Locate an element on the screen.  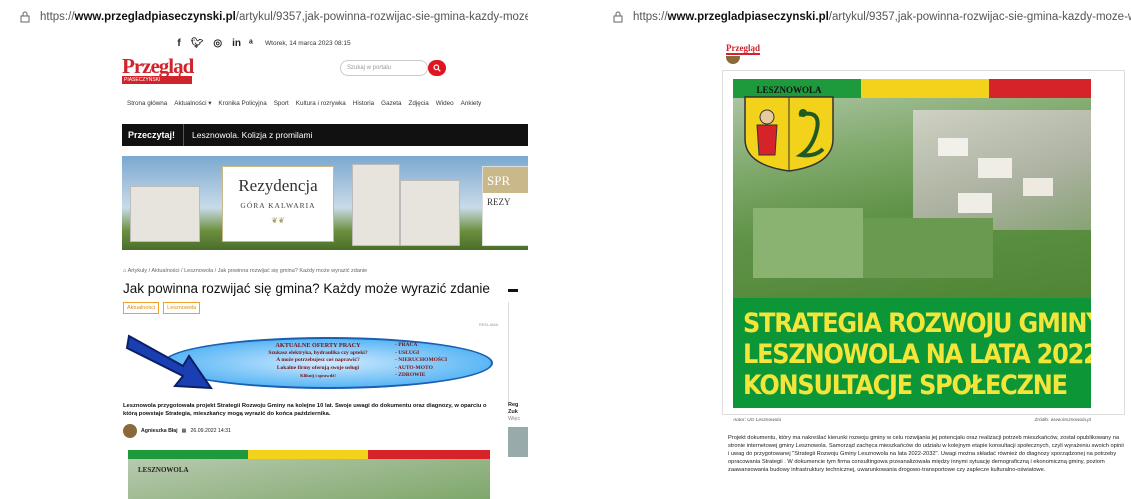
nav-item: Sport is located at coordinates (281, 103).